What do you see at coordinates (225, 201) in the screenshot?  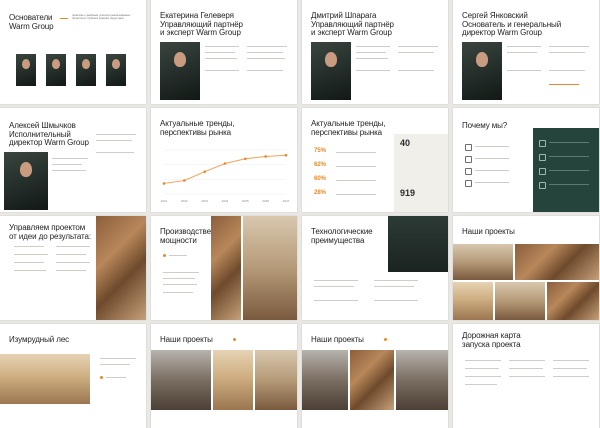 I see `x-tick-label: 2024` at bounding box center [225, 201].